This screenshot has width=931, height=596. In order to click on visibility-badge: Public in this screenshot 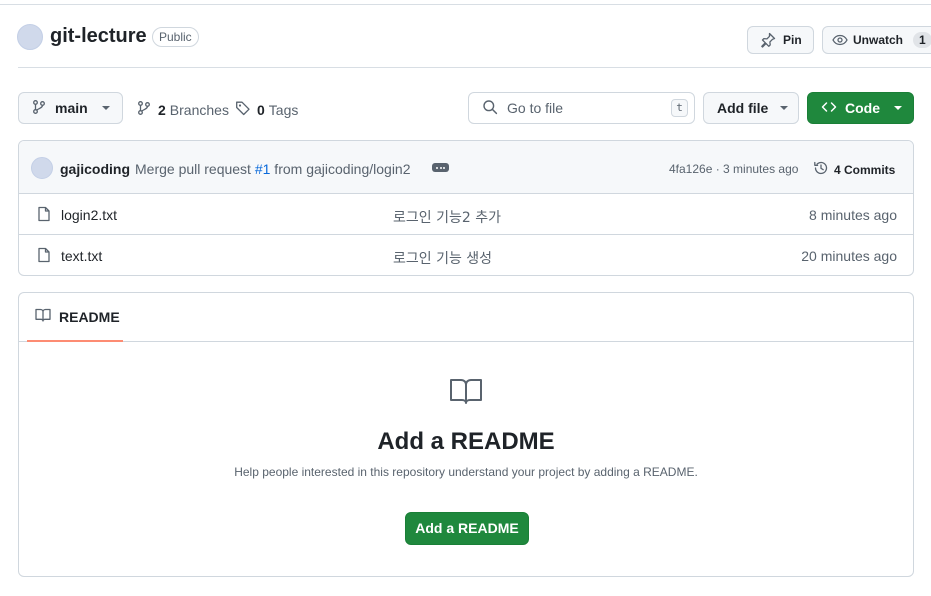, I will do `click(175, 37)`.